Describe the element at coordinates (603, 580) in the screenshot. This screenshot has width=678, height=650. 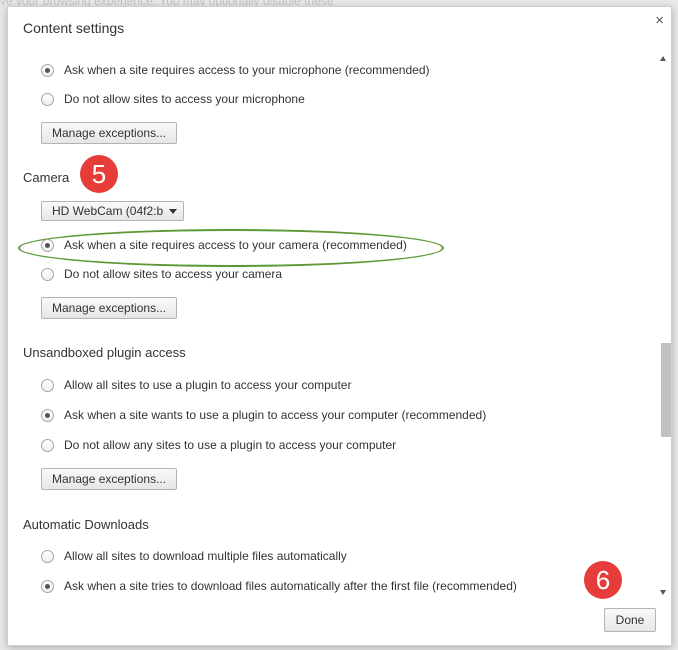
I see `step-6-badge: 6` at that location.